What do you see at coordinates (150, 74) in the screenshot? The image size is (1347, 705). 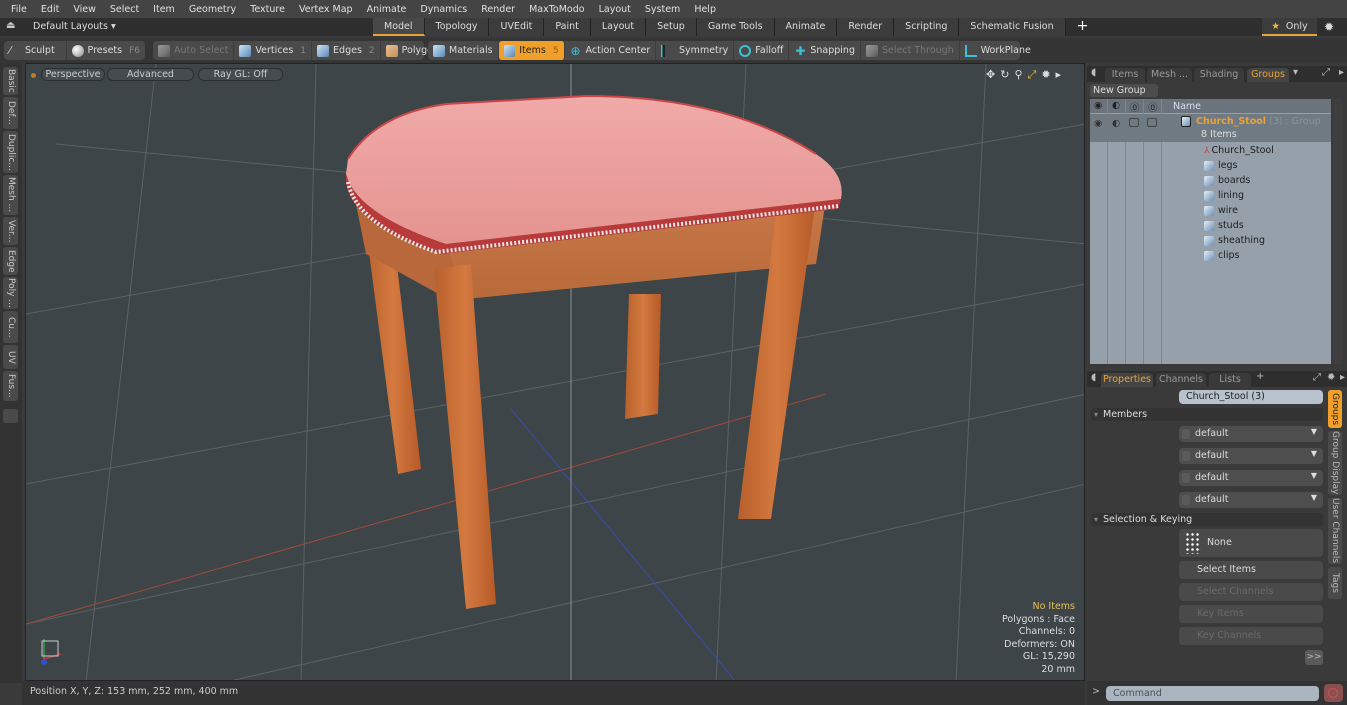 I see `shading-dropdown: Advanced` at bounding box center [150, 74].